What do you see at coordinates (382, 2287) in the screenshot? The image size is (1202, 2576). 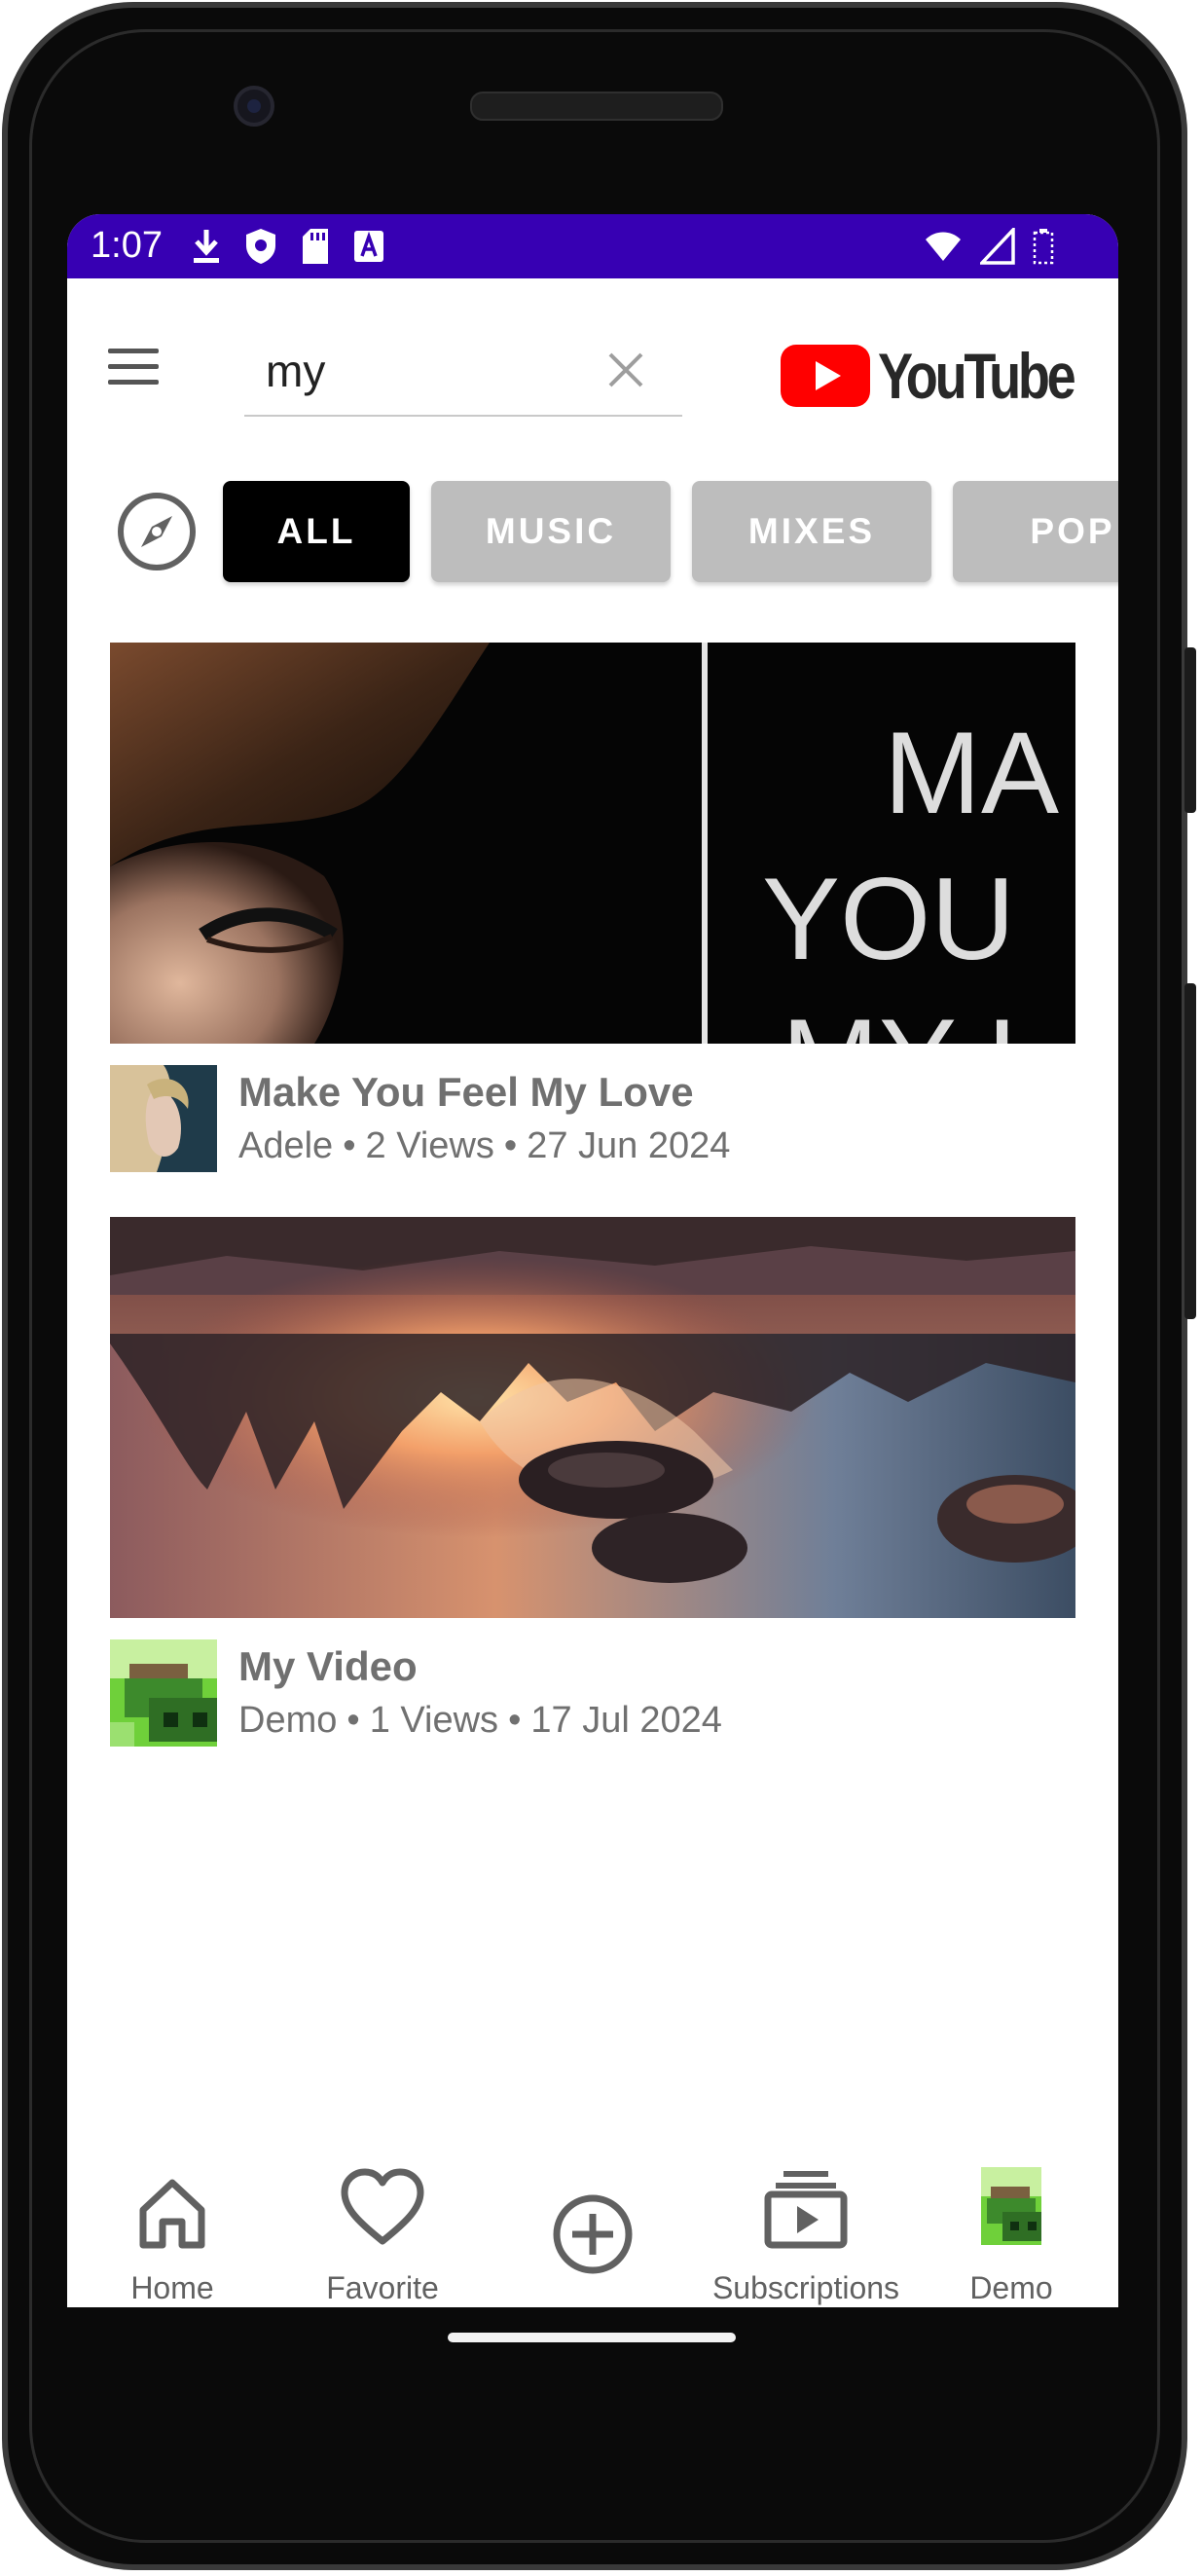 I see `nav-favorite-label: Favorite` at bounding box center [382, 2287].